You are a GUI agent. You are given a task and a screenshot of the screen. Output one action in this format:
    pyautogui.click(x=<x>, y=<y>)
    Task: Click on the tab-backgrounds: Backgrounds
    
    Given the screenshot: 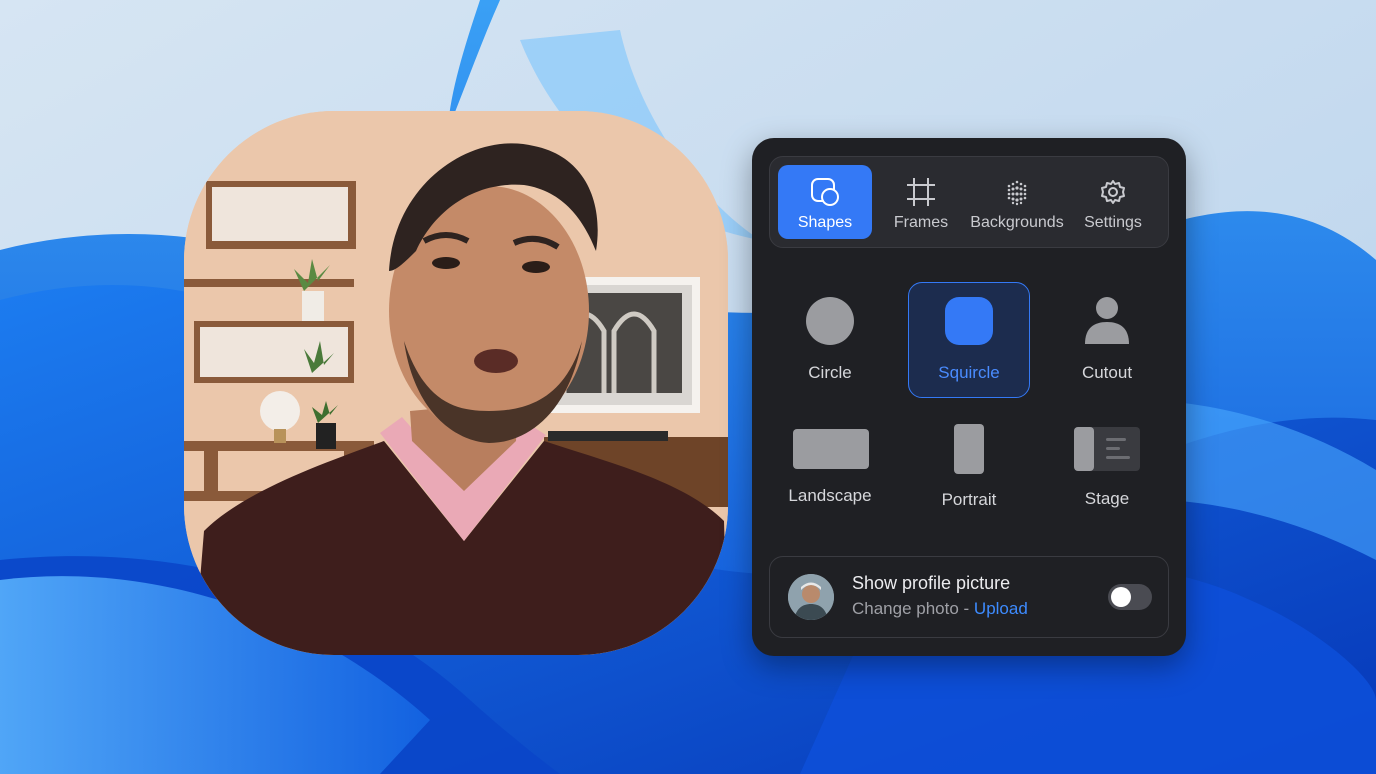 What is the action you would take?
    pyautogui.click(x=1017, y=202)
    